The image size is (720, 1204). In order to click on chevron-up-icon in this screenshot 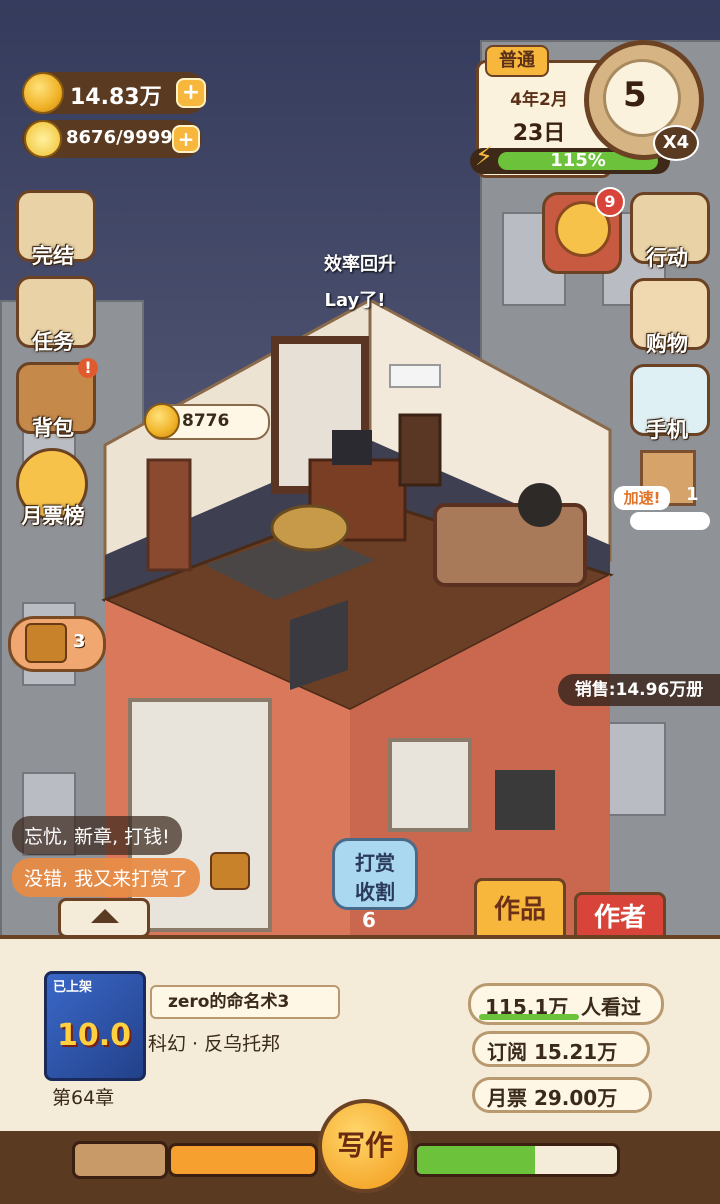, I will do `click(105, 916)`.